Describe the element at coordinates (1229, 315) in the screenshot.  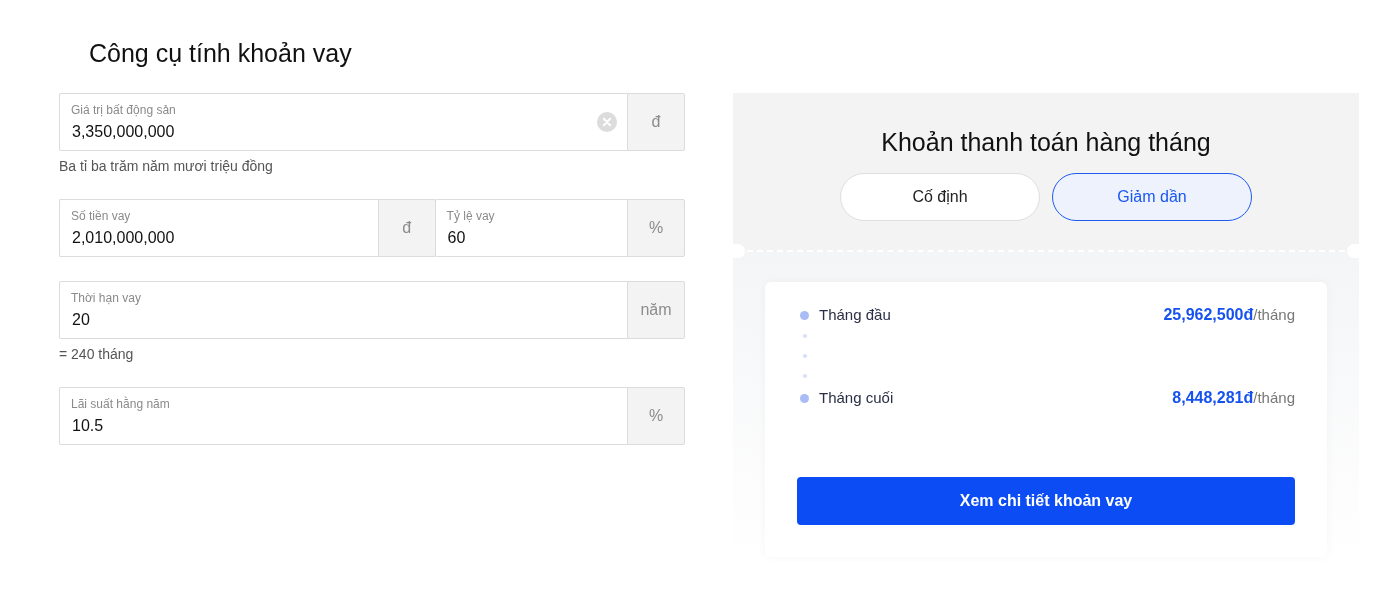
I see `monthly-payment: 25,962,500đ/tháng` at that location.